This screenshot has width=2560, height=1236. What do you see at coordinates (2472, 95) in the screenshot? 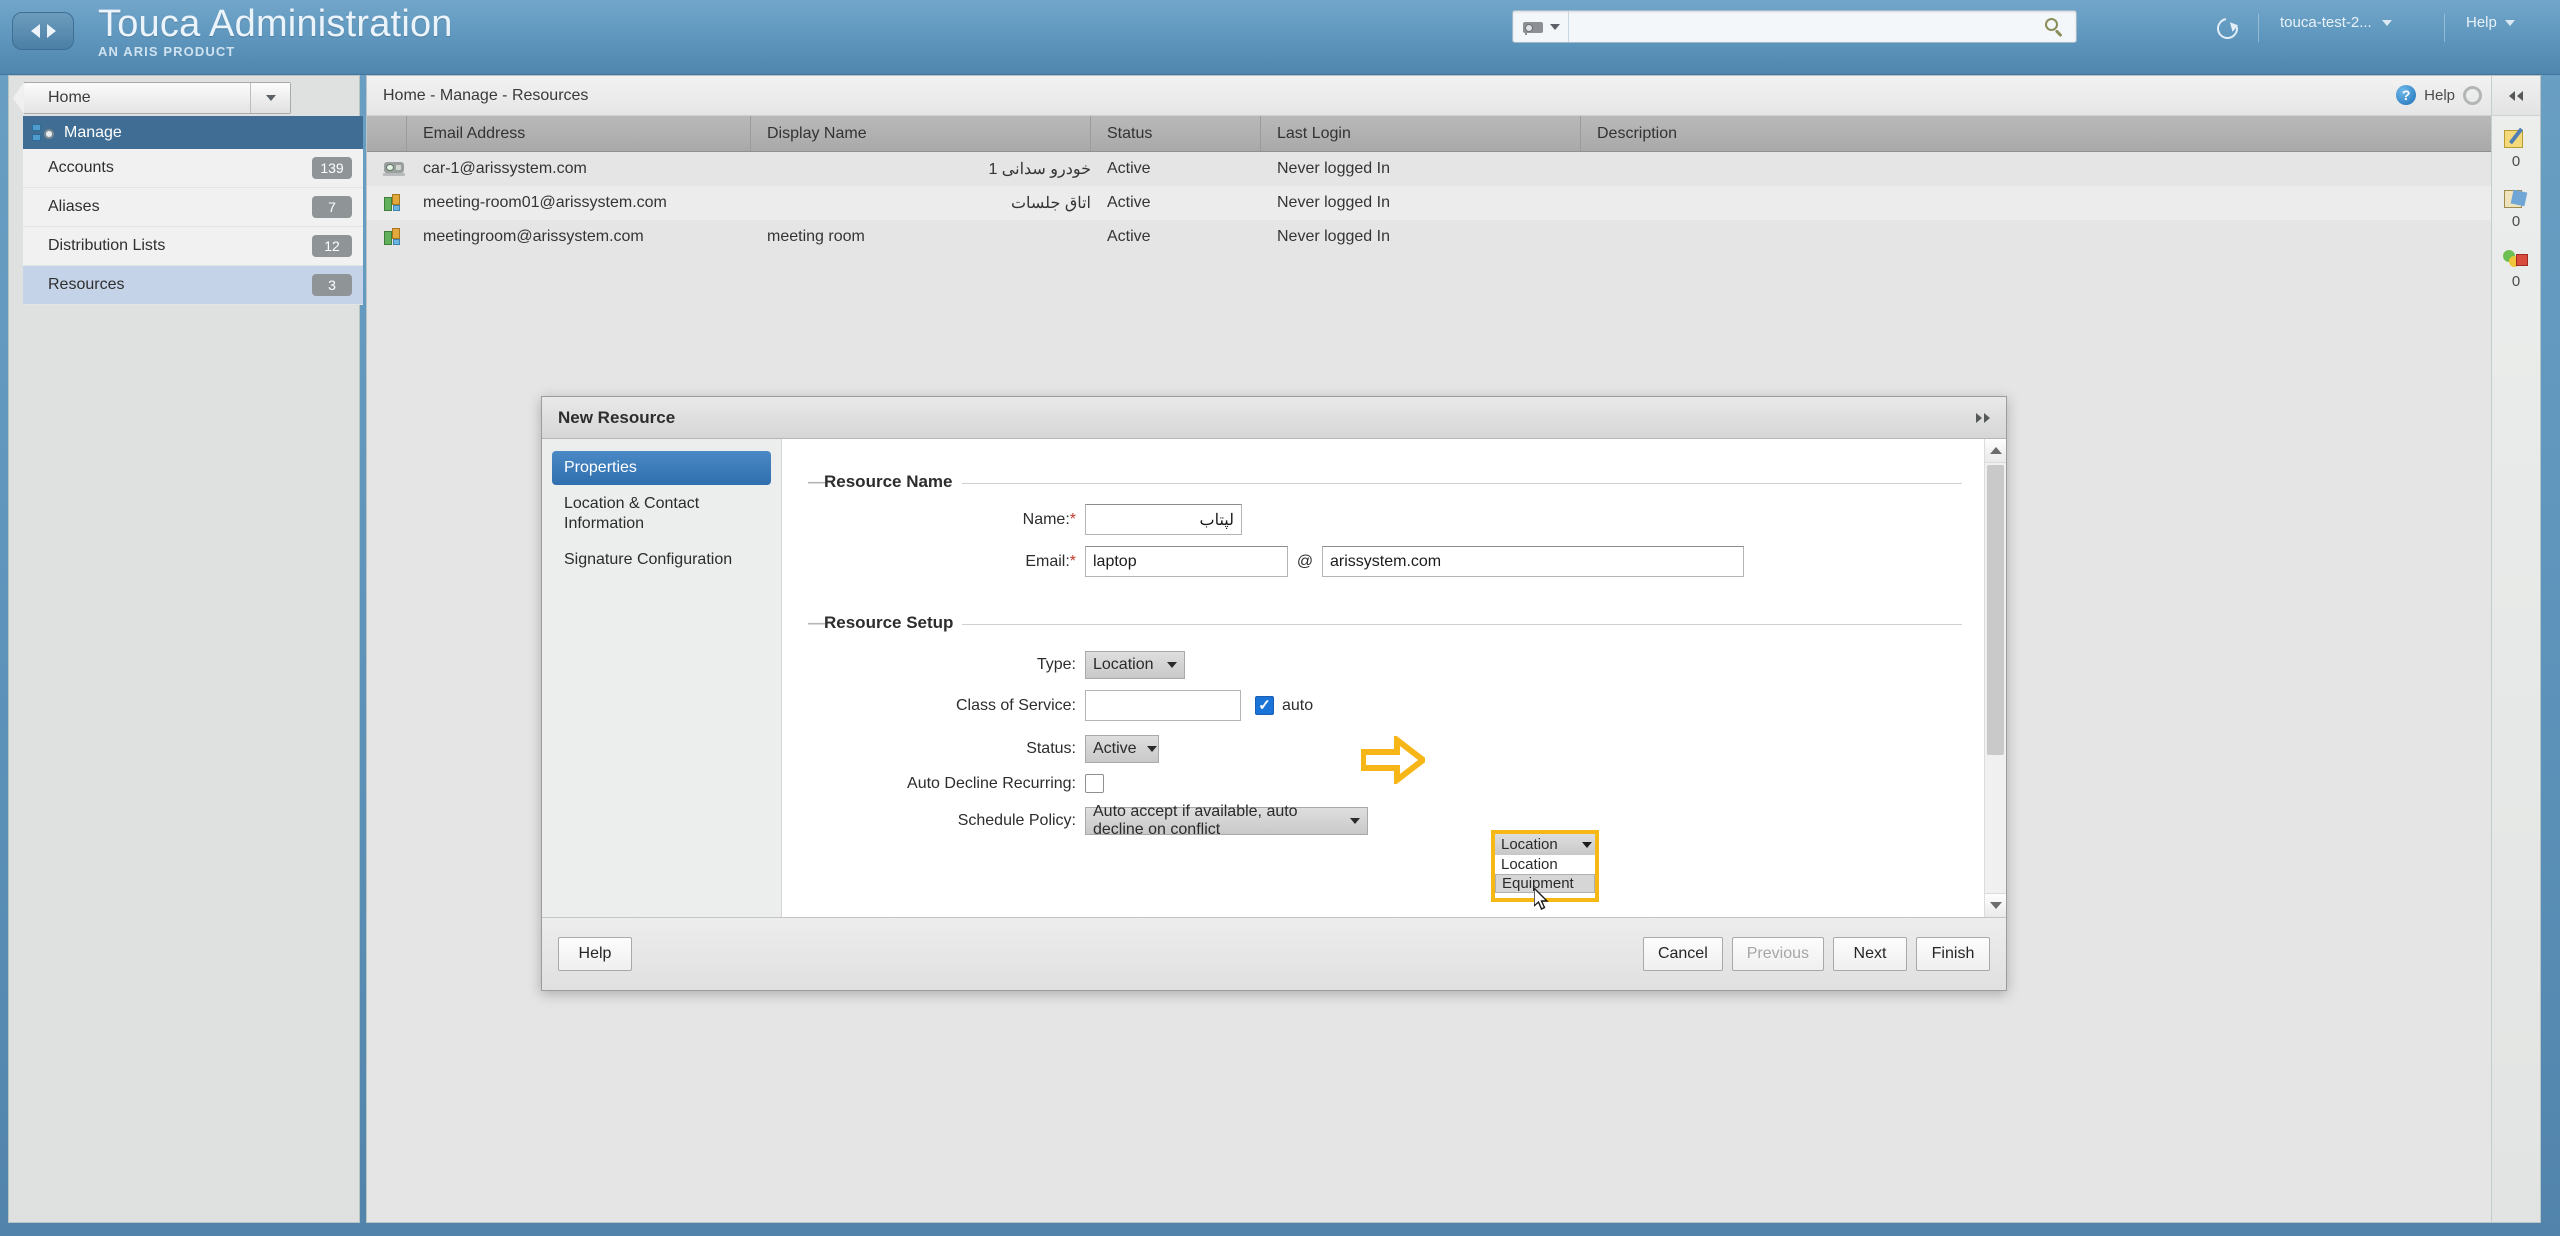
I see `gear-icon` at bounding box center [2472, 95].